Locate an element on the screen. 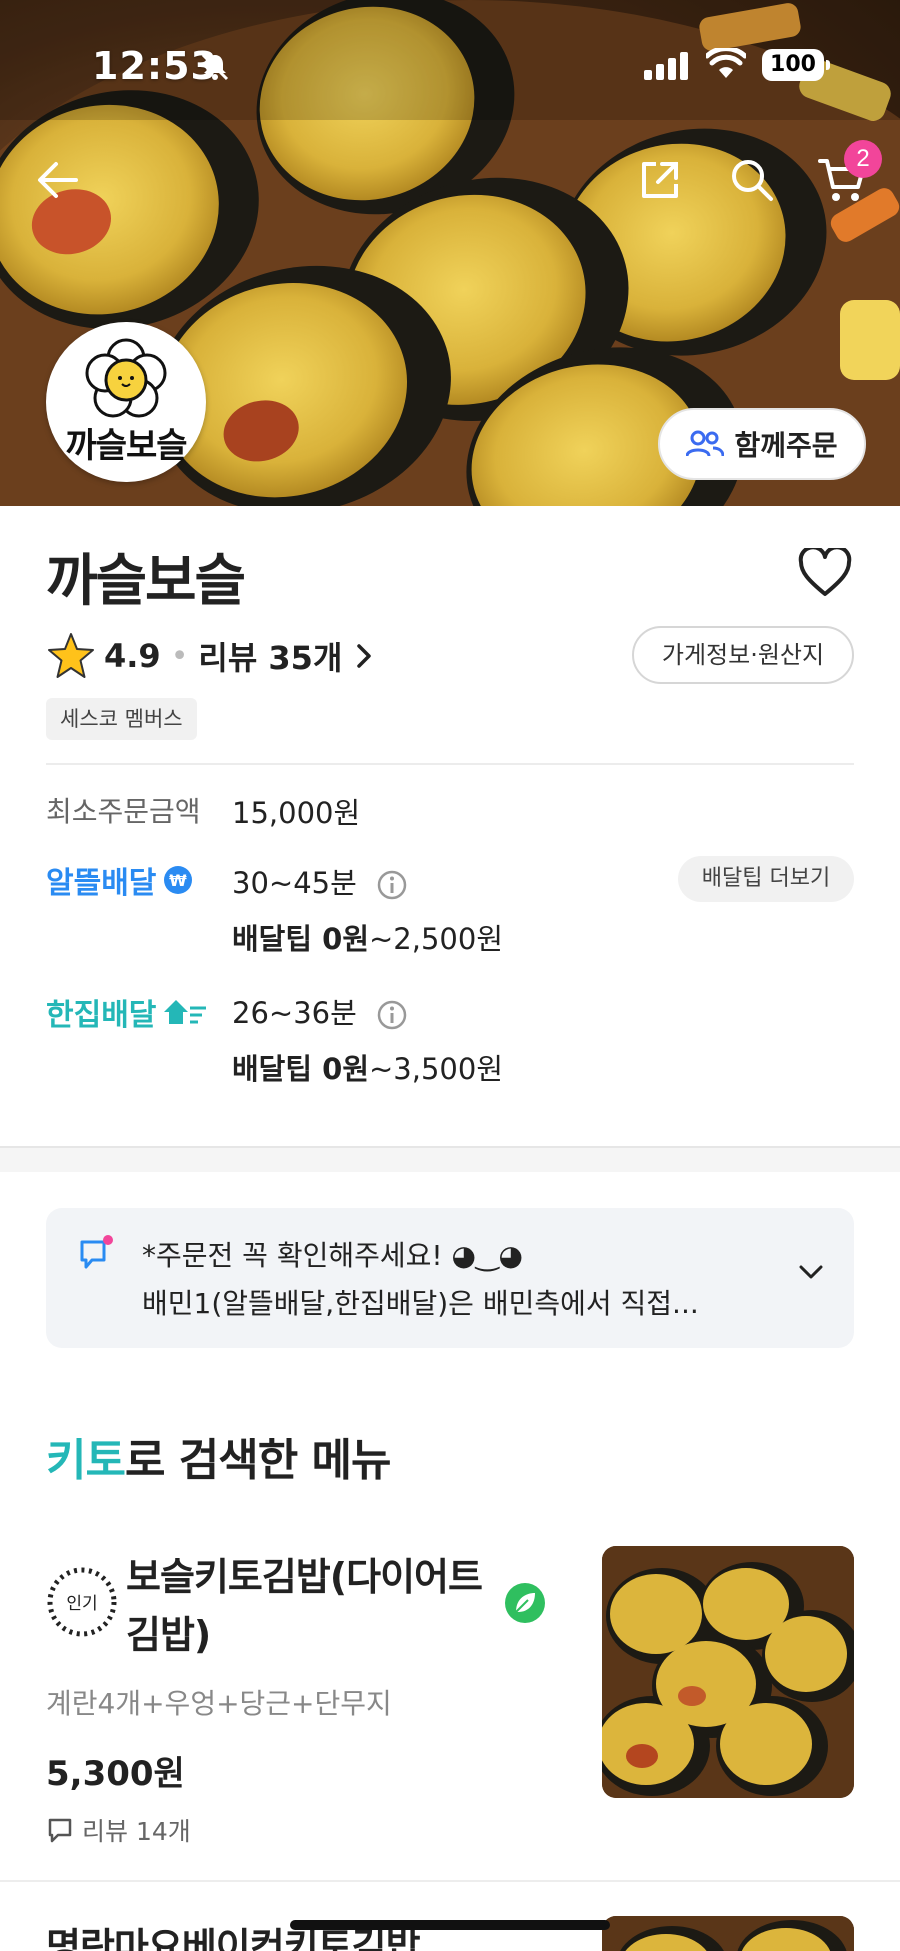  min-order-value: 15,000원 is located at coordinates (296, 813).